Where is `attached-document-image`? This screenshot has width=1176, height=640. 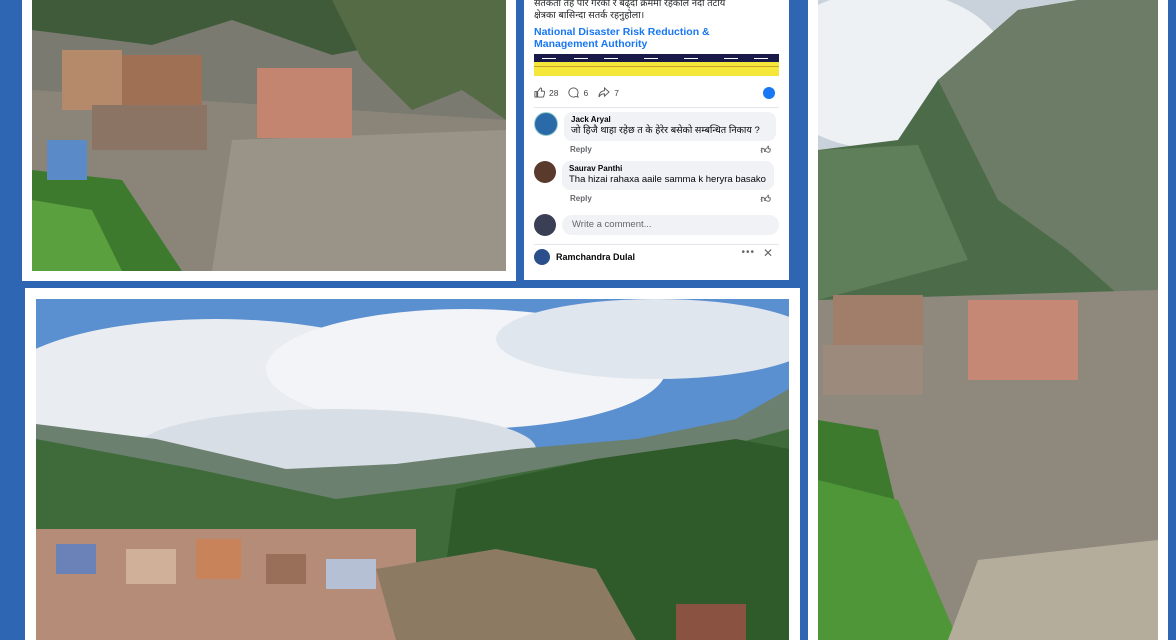 attached-document-image is located at coordinates (656, 65).